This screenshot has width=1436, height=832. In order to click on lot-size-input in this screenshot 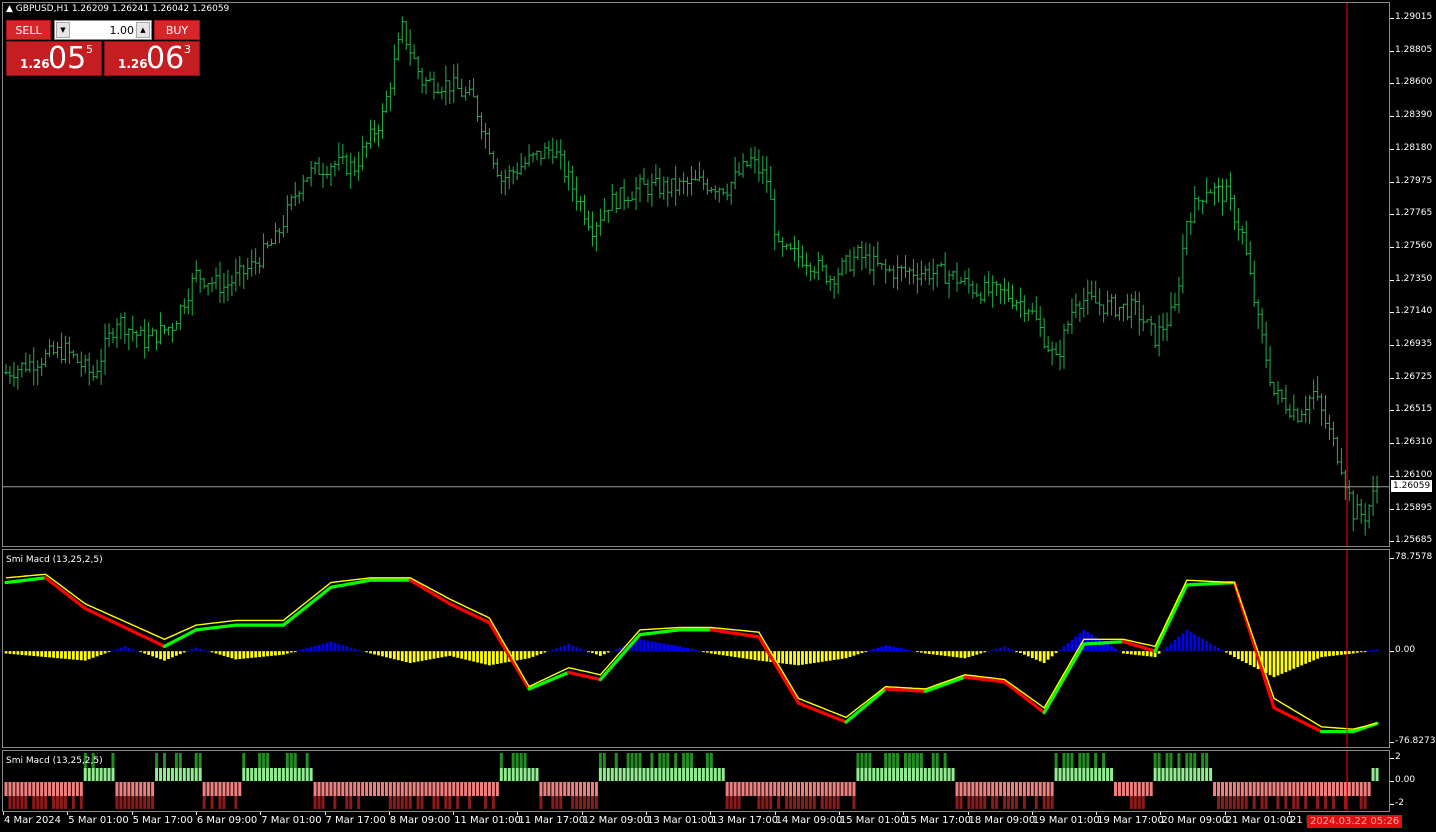, I will do `click(103, 30)`.